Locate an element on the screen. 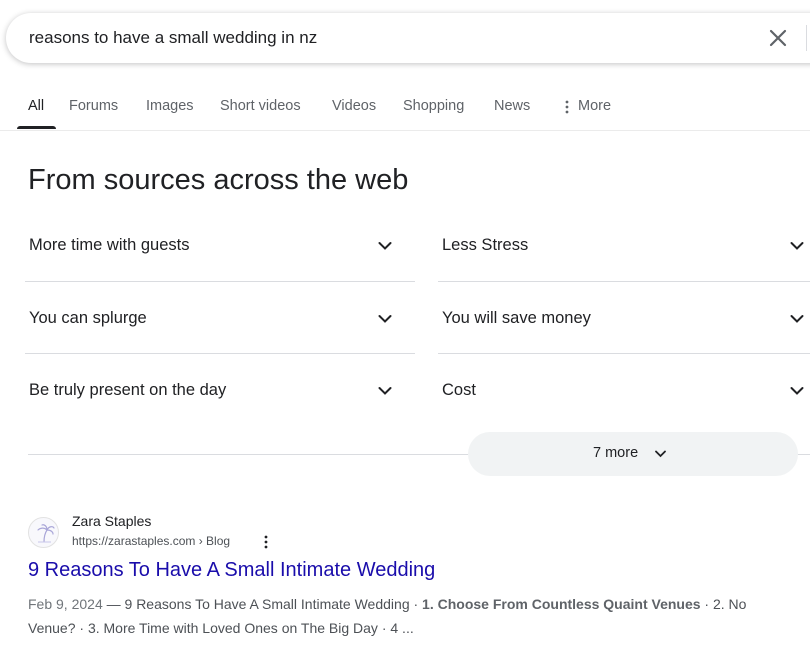  tab-short-videos: Short videos is located at coordinates (260, 106).